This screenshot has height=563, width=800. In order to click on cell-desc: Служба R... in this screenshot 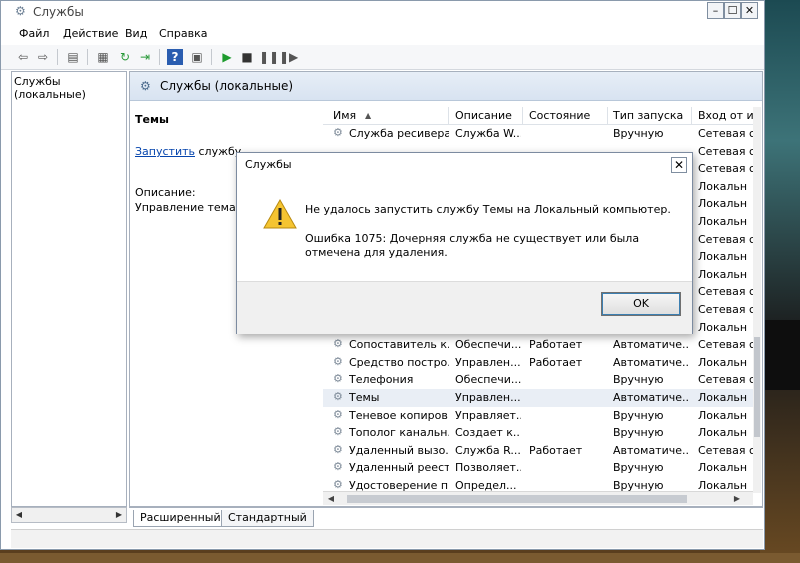, I will do `click(488, 450)`.